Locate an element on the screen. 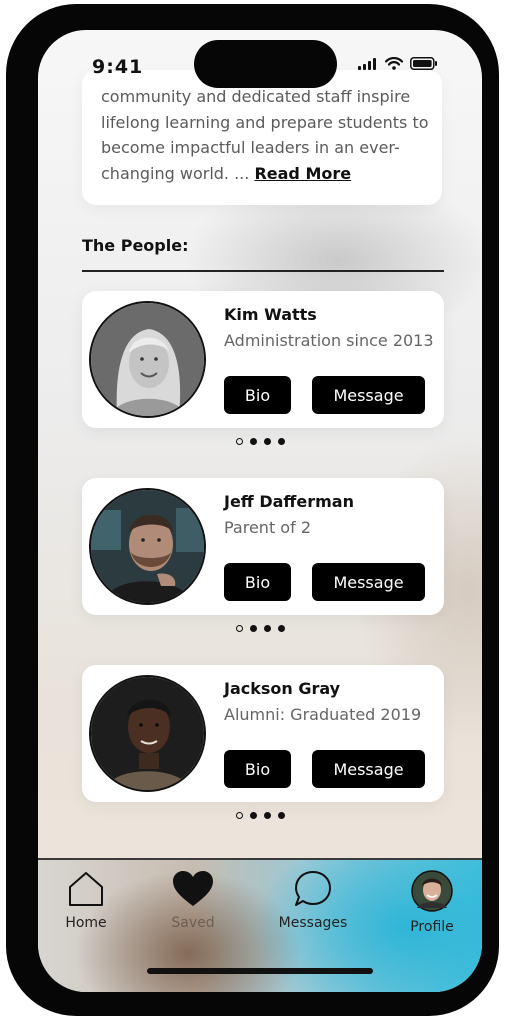 The image size is (505, 1024). section-title: The People: is located at coordinates (135, 245).